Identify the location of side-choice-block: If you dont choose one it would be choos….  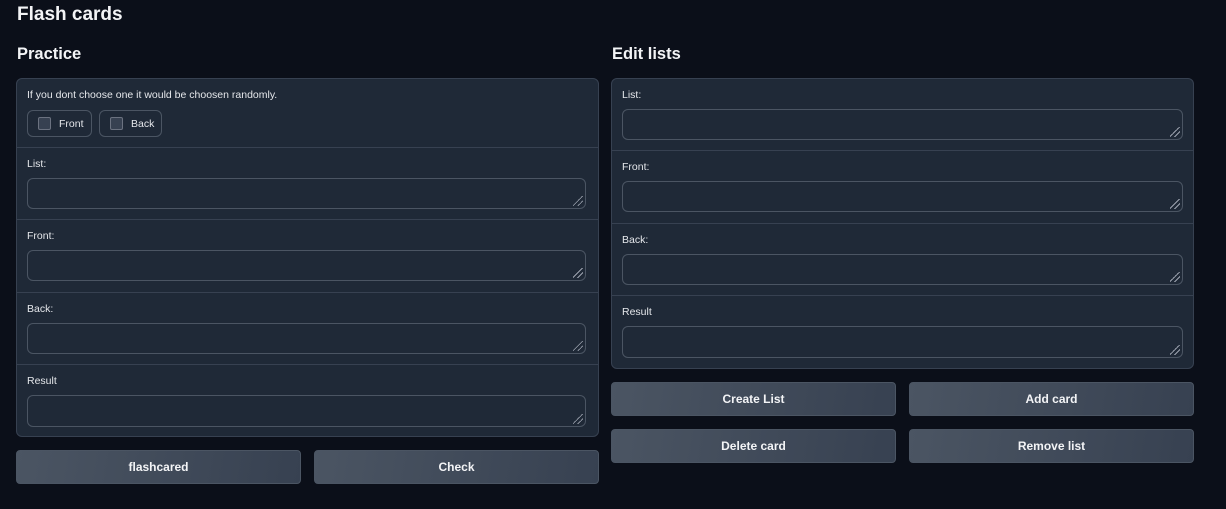
(307, 113).